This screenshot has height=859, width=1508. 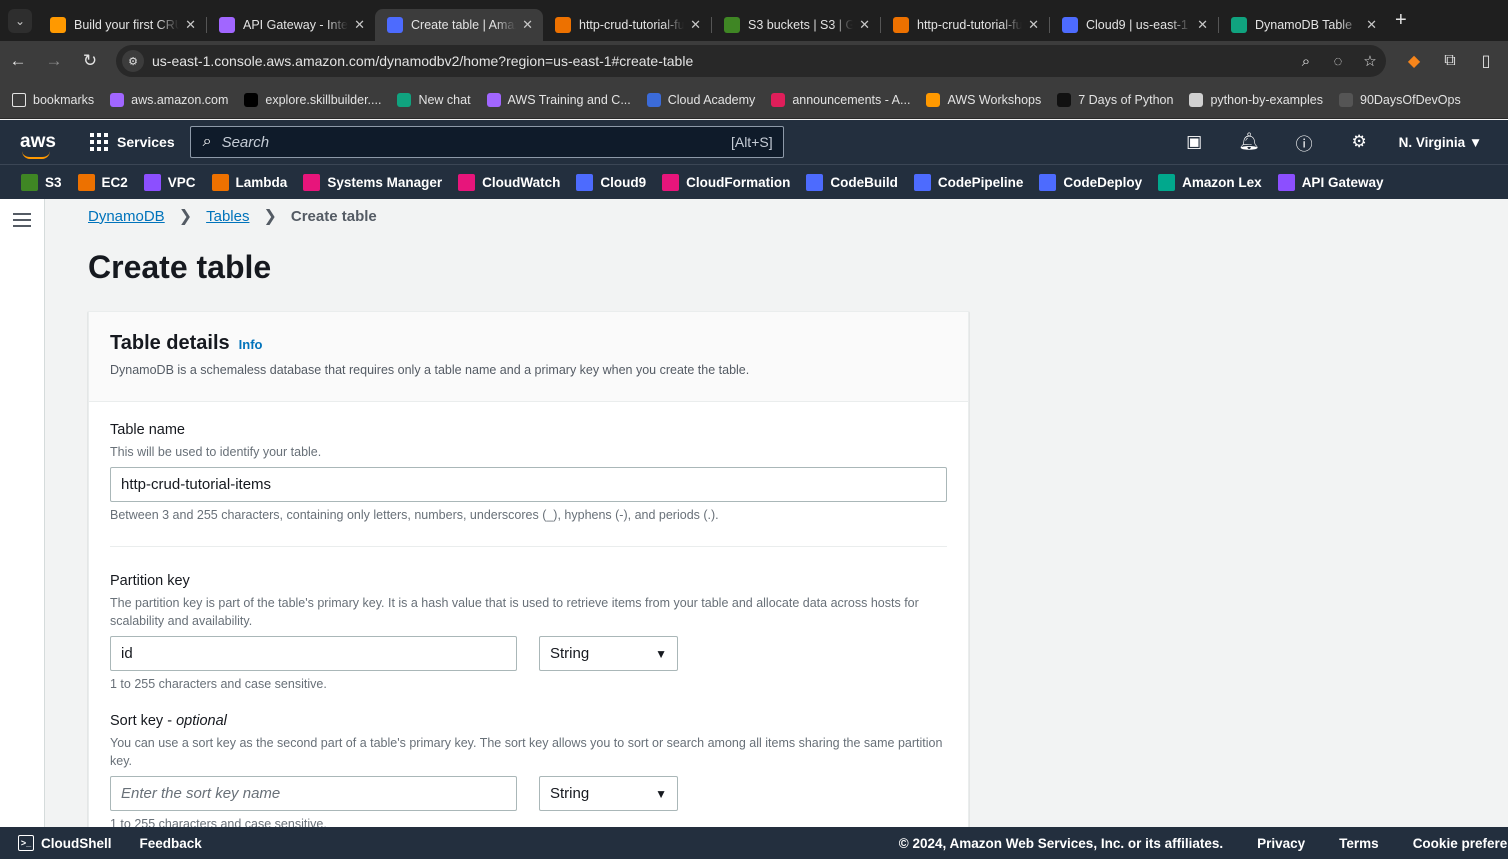 I want to click on region-selector: N. Virginia ▼, so click(x=1441, y=142).